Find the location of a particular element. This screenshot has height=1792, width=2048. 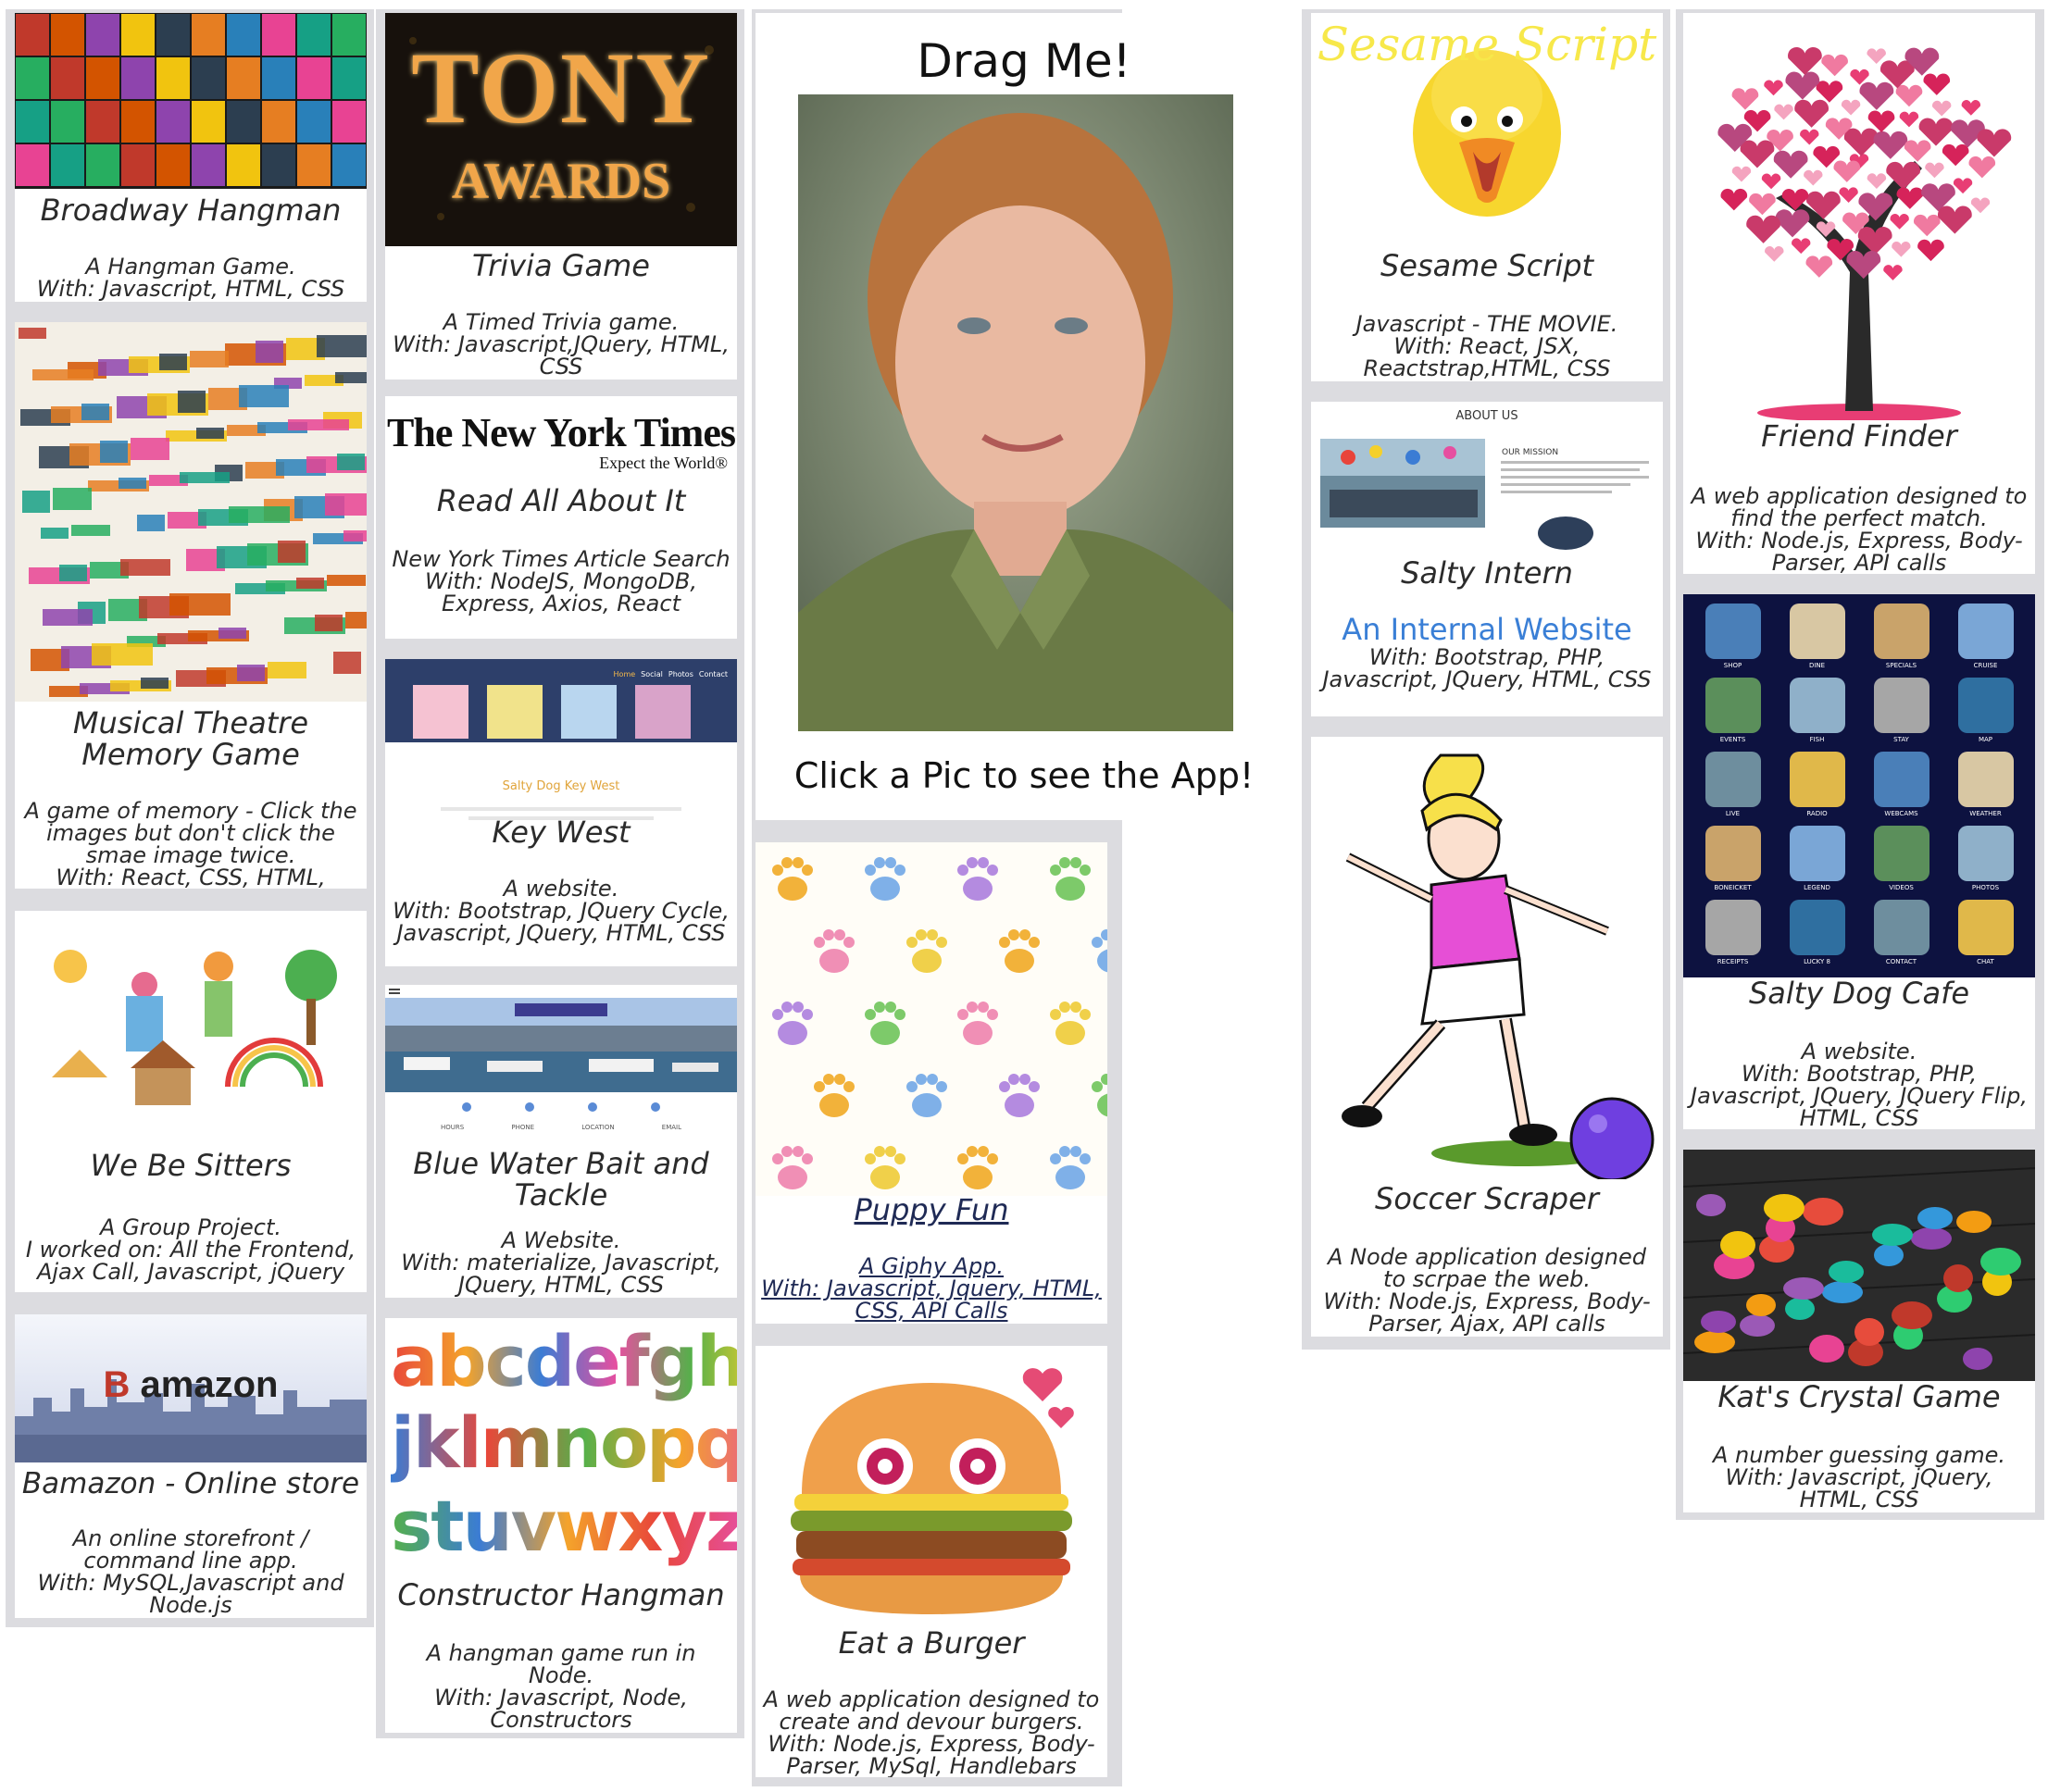

cafe-tile: RADIO is located at coordinates (1817, 785).